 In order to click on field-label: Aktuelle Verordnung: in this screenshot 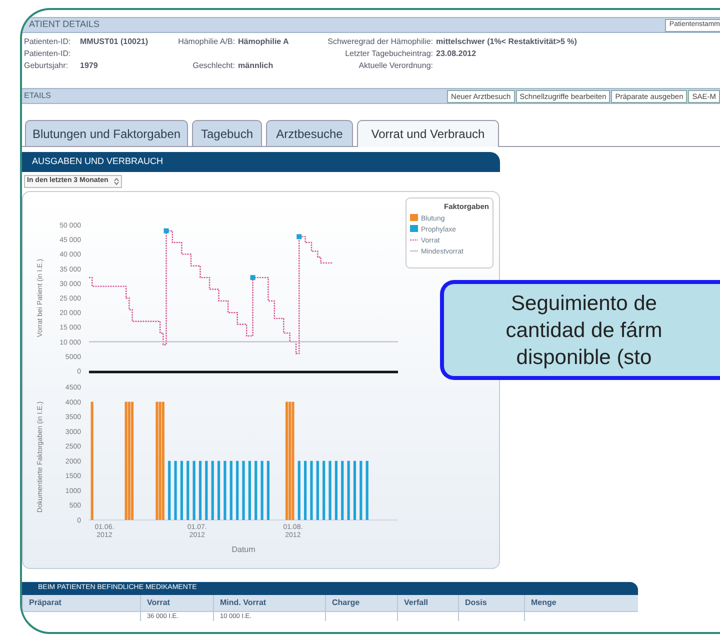, I will do `click(395, 65)`.